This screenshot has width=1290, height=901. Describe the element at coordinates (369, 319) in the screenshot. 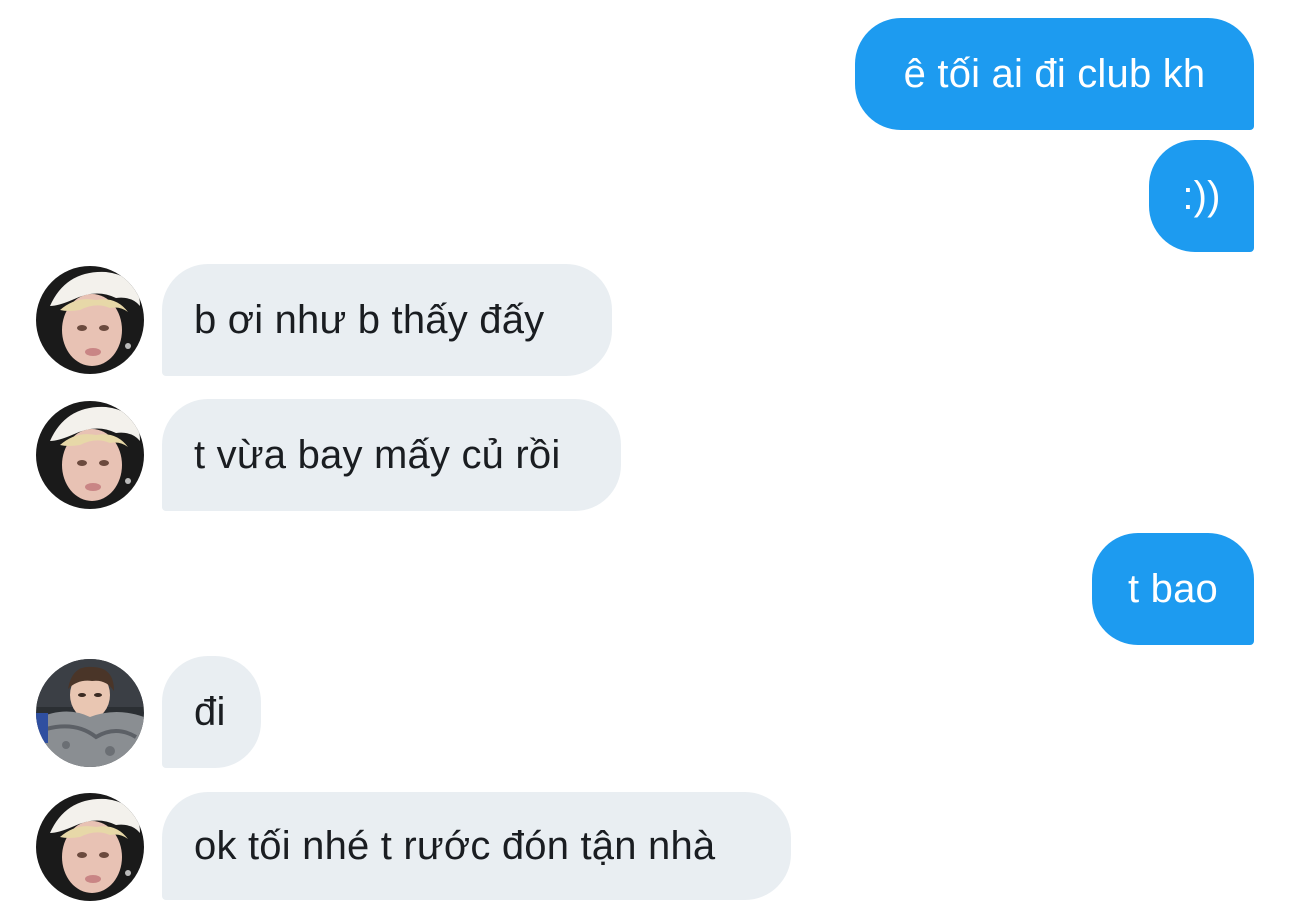

I see `message-text: b ơi như b thấy đấy` at that location.